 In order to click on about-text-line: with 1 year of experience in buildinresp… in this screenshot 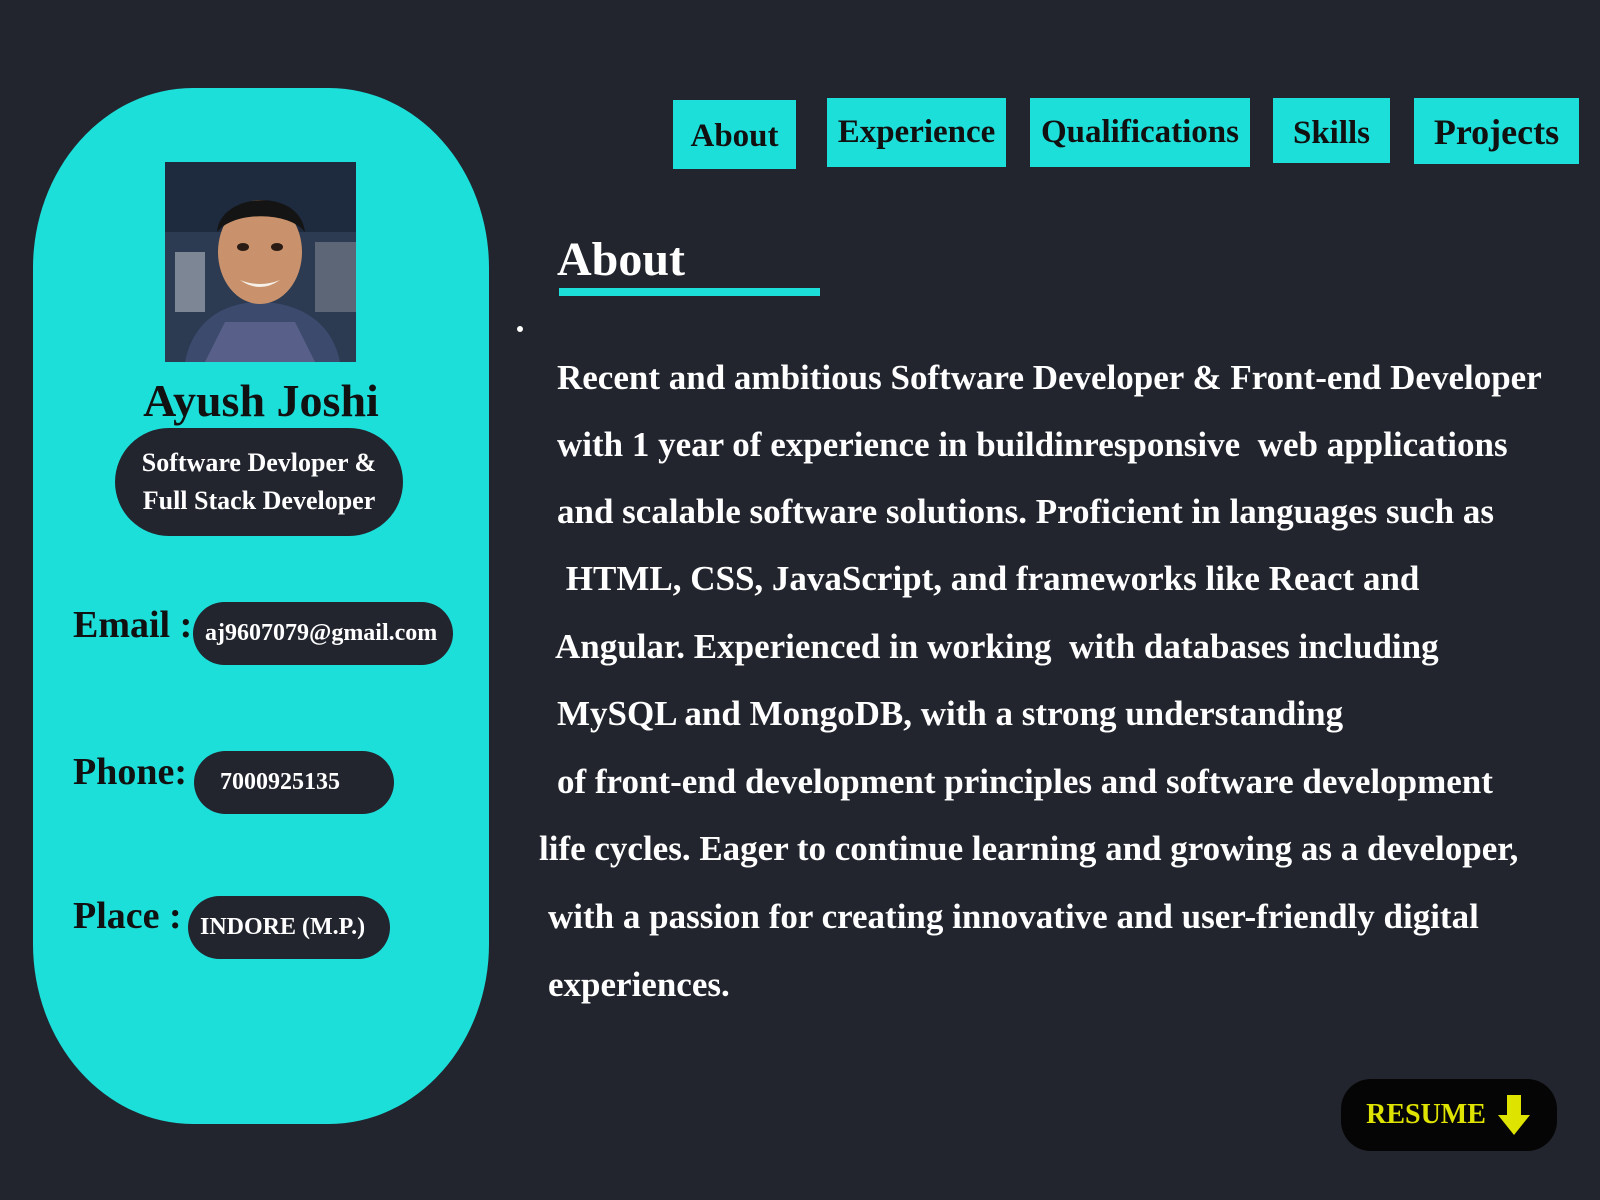, I will do `click(1032, 444)`.